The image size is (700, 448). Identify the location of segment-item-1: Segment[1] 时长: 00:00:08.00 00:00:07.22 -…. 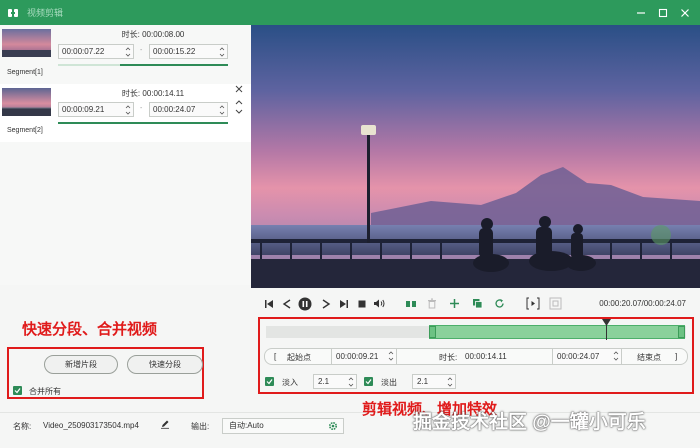
(125, 54).